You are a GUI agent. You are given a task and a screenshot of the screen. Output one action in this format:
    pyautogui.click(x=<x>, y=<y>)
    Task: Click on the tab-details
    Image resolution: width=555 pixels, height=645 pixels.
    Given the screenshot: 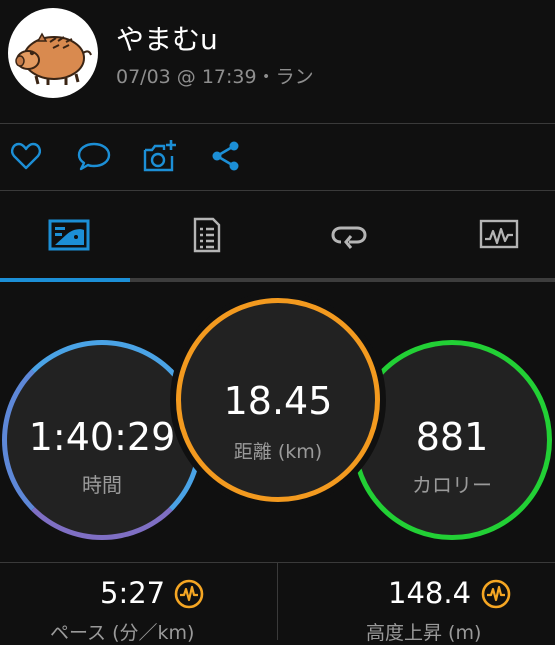 What is the action you would take?
    pyautogui.click(x=207, y=235)
    